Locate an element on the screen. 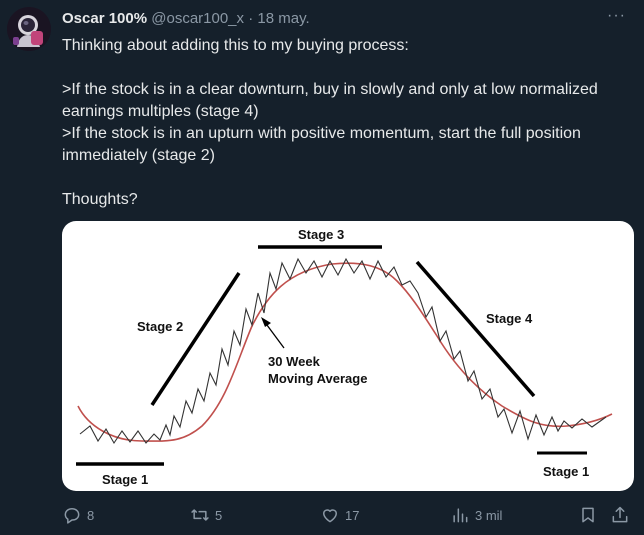  label-stage3: Stage 3 is located at coordinates (321, 234).